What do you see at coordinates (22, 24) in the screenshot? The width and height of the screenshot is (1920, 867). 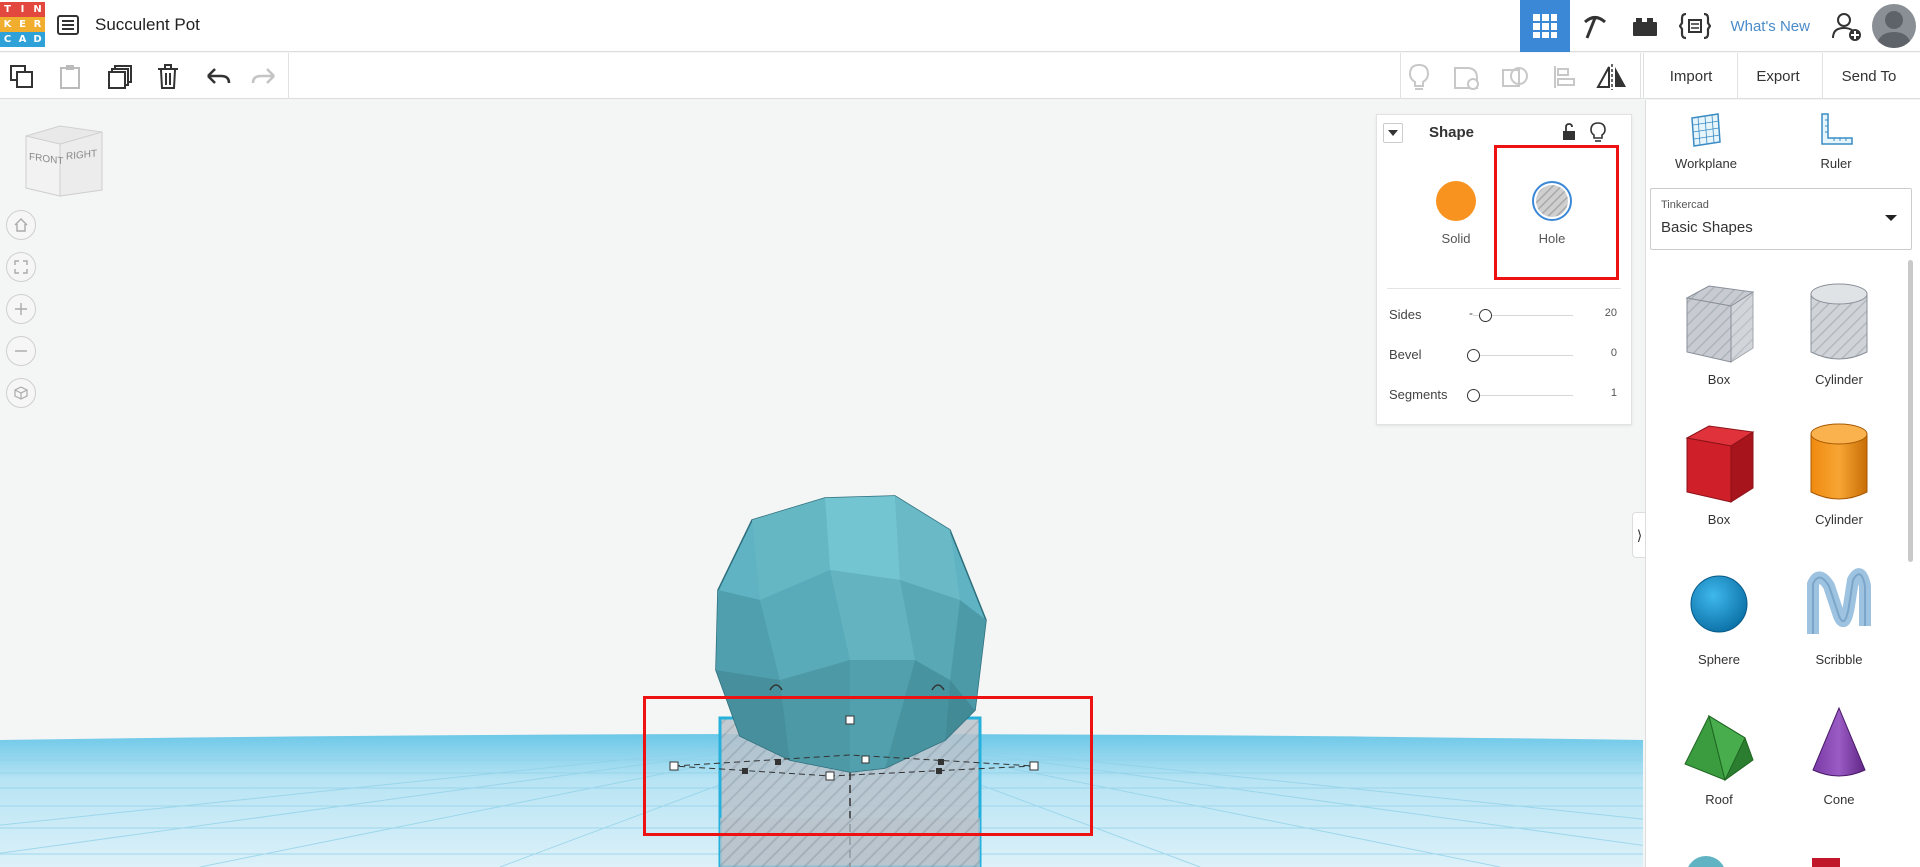 I see `tinkercad-logo: T I N K E R C A D` at bounding box center [22, 24].